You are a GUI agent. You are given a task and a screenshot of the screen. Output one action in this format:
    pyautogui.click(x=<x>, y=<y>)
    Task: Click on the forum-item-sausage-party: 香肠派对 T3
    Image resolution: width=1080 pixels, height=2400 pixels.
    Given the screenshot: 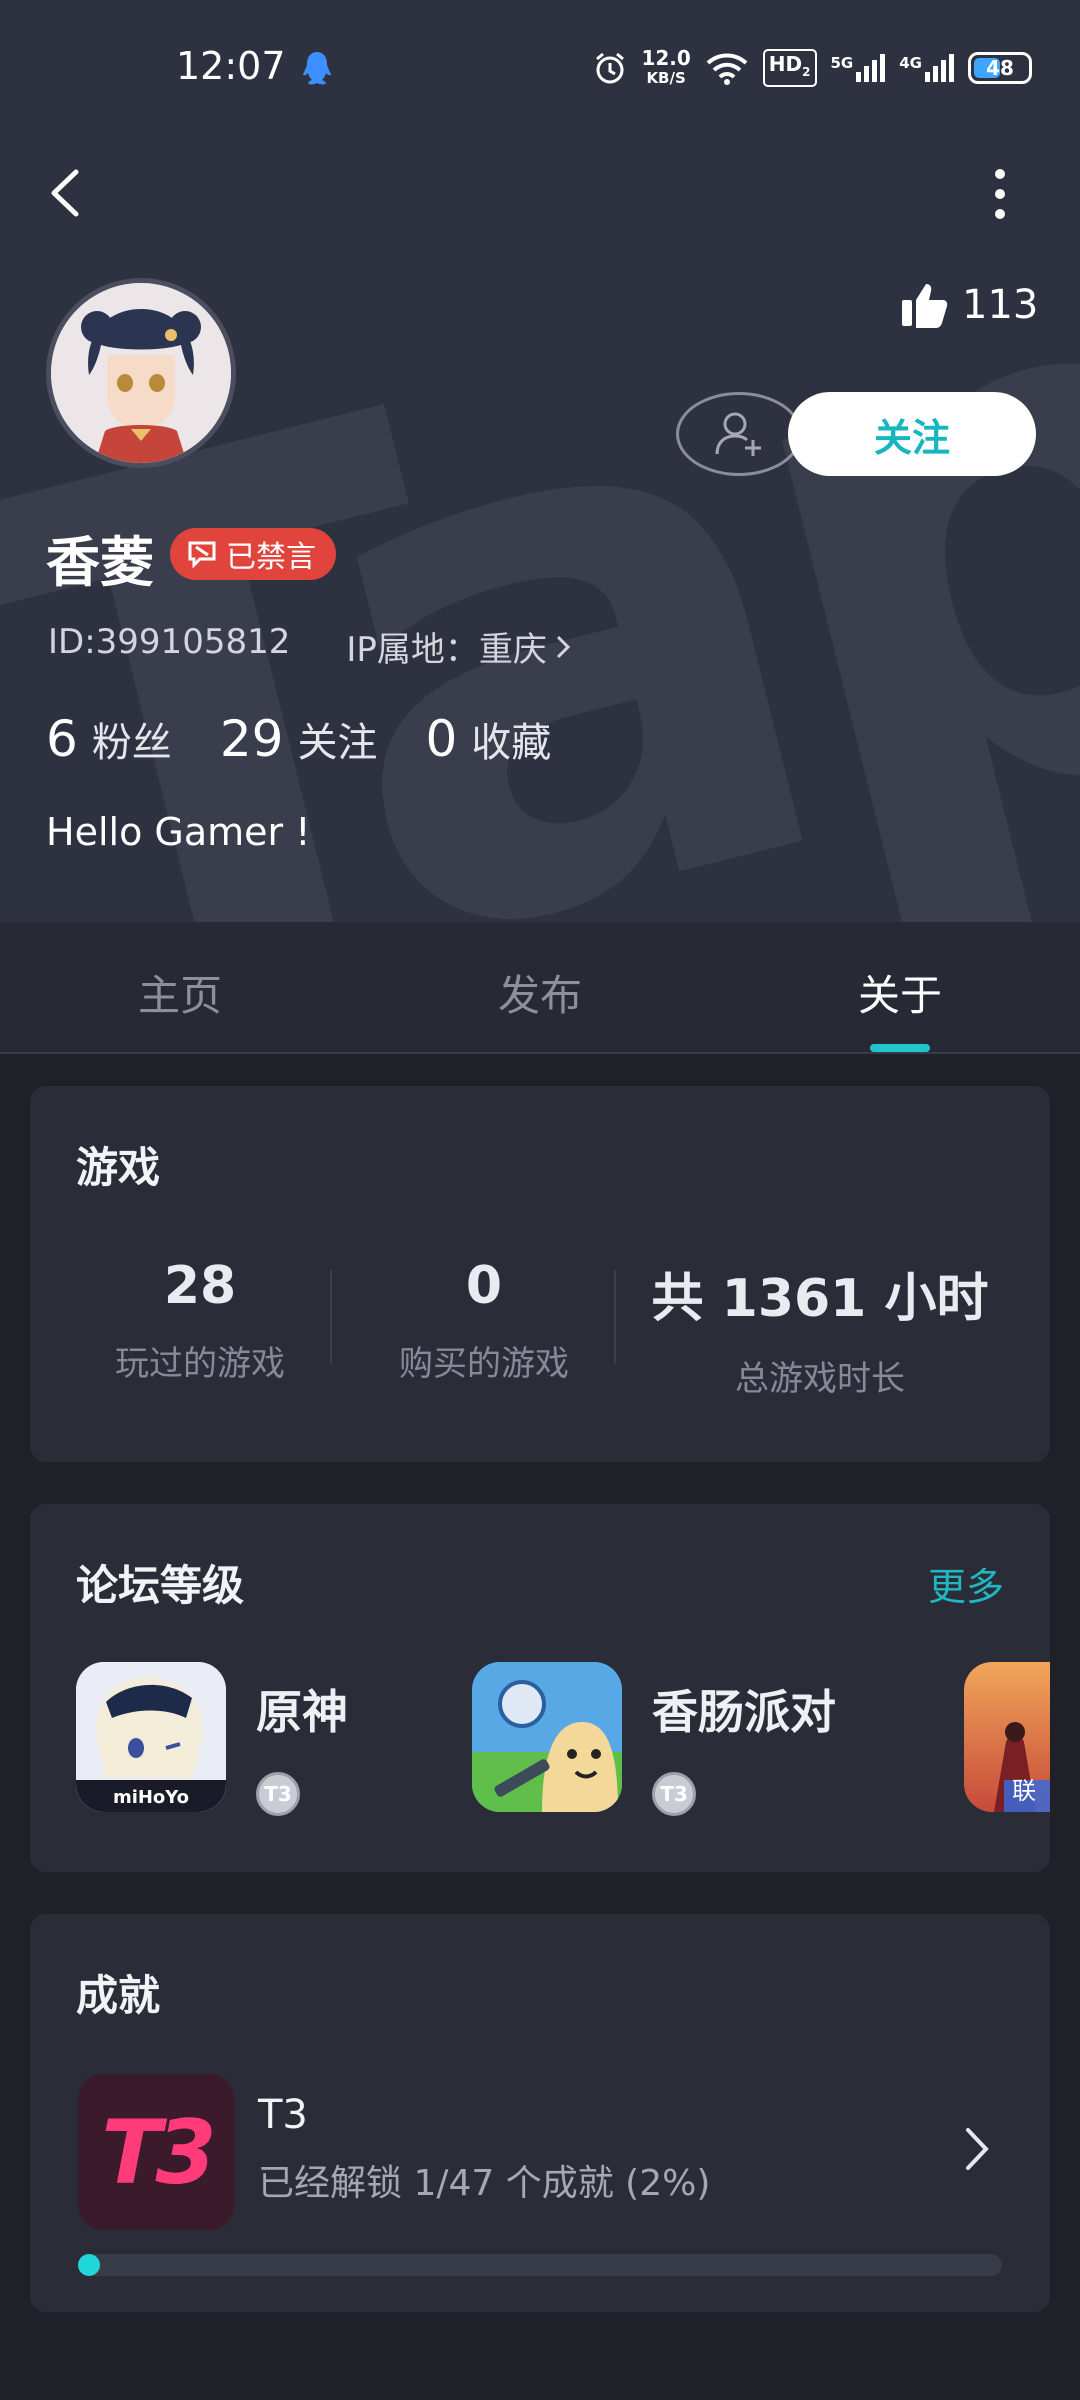 What is the action you would take?
    pyautogui.click(x=654, y=1739)
    